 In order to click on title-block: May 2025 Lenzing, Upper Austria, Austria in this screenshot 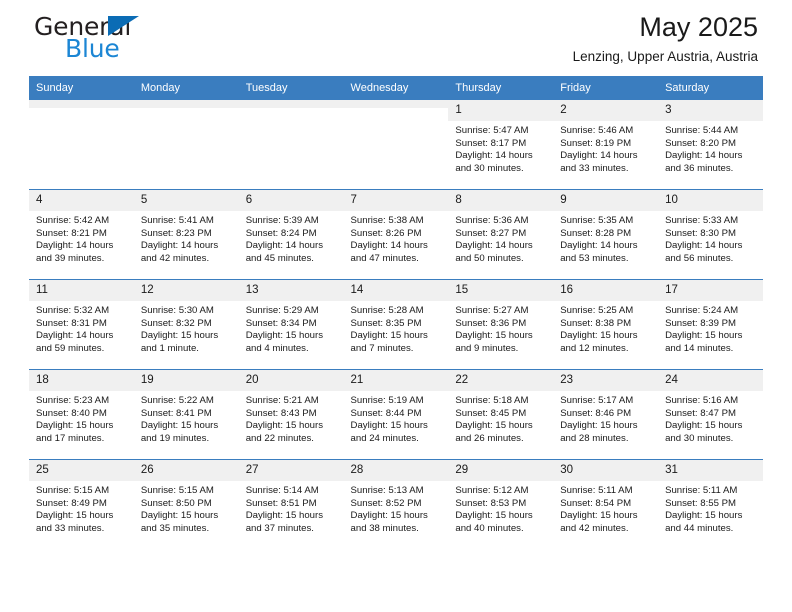, I will do `click(665, 38)`.